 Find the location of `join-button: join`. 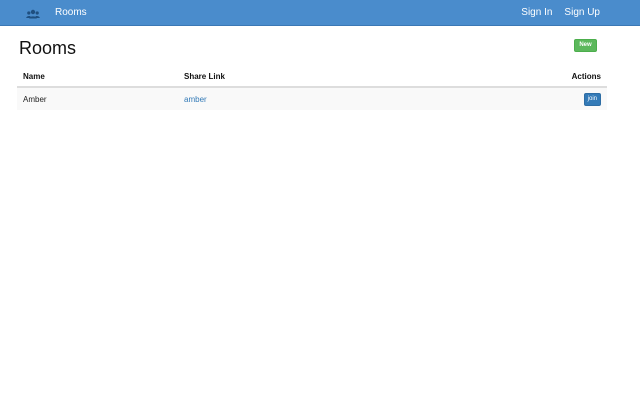

join-button: join is located at coordinates (592, 99).